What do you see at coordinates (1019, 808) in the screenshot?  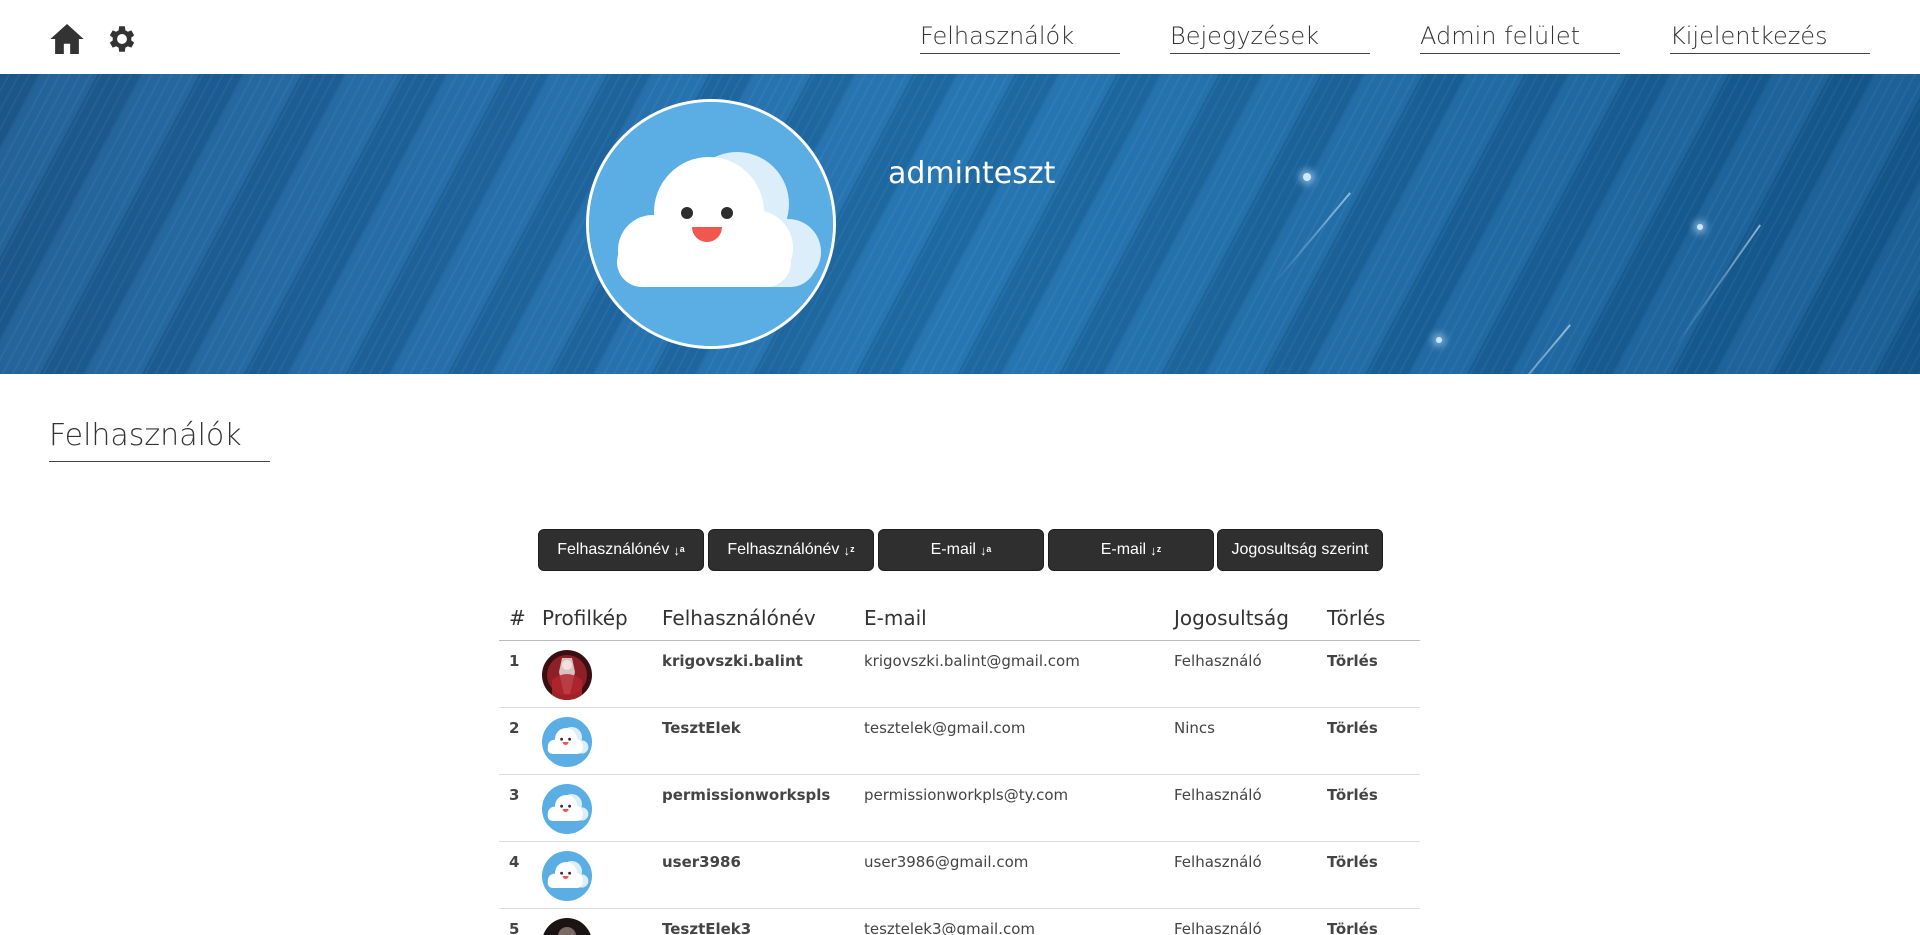 I see `row-email: permissionworkpls@ty.com` at bounding box center [1019, 808].